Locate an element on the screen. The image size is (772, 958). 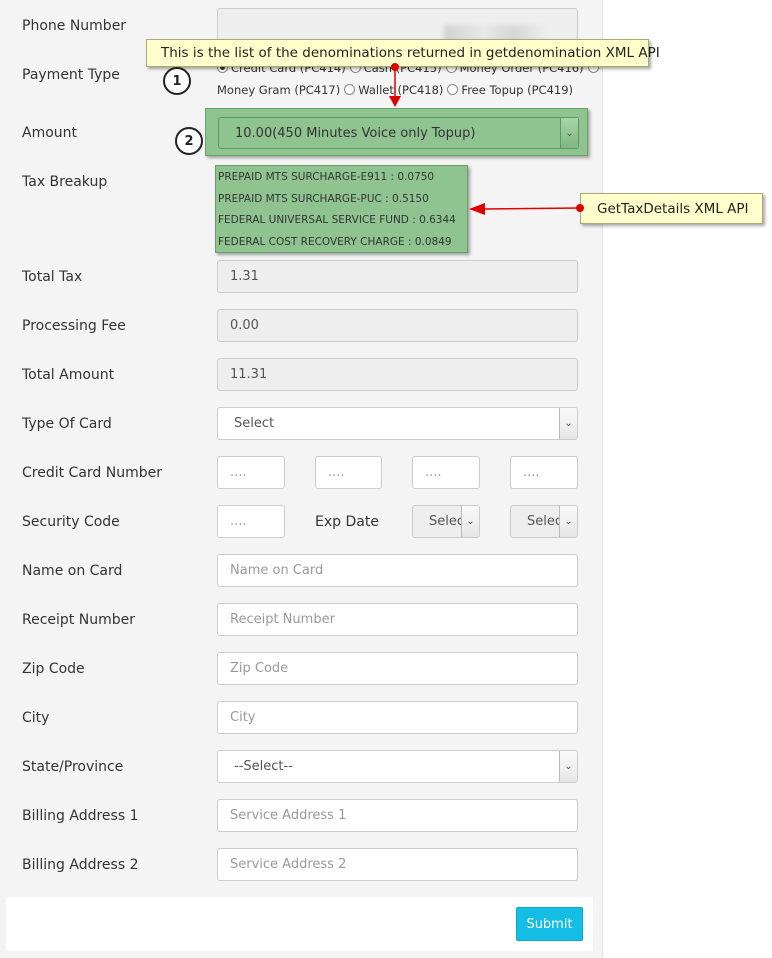
denomination-arrow is located at coordinates (395, 85).